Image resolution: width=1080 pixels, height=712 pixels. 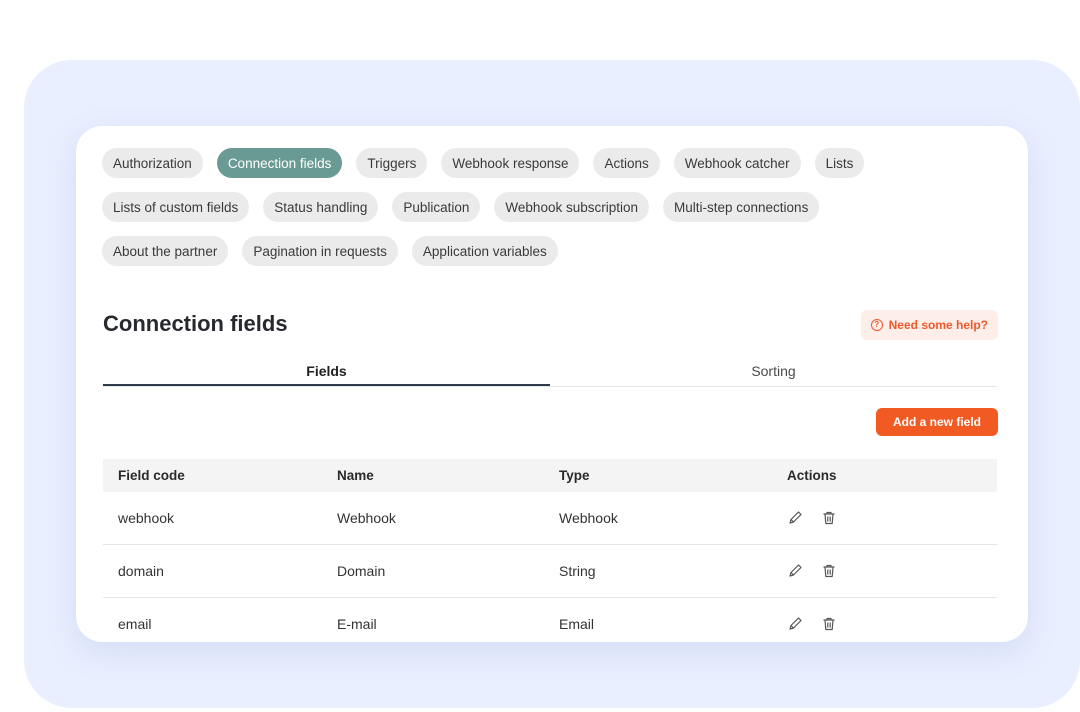 I want to click on chip-connection-fields: Connection fields, so click(x=279, y=163).